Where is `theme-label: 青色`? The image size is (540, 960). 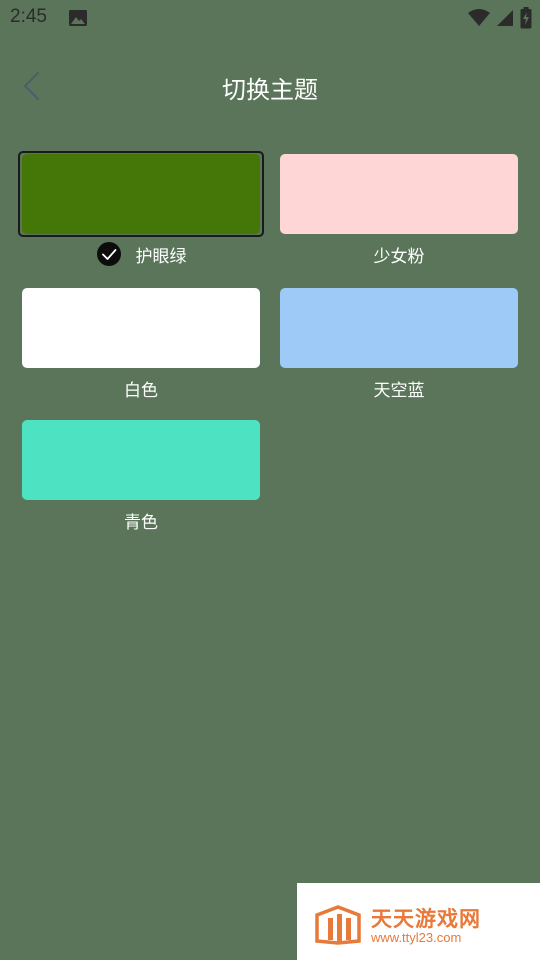 theme-label: 青色 is located at coordinates (141, 522).